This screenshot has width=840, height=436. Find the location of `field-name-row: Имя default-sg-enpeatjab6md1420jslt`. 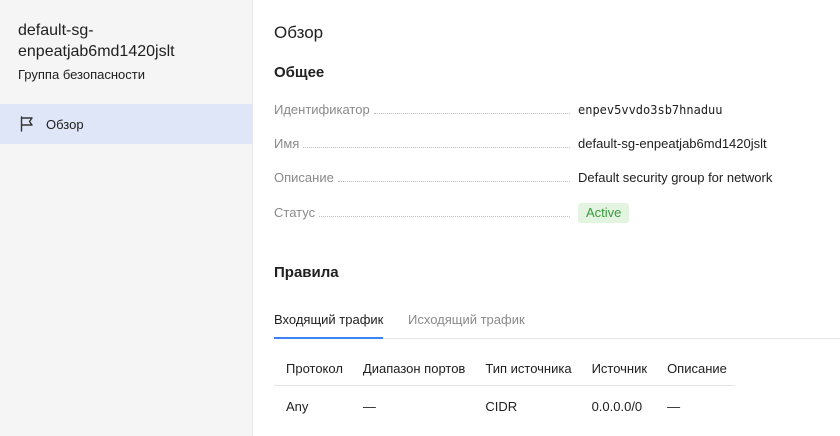

field-name-row: Имя default-sg-enpeatjab6md1420jslt is located at coordinates (544, 144).